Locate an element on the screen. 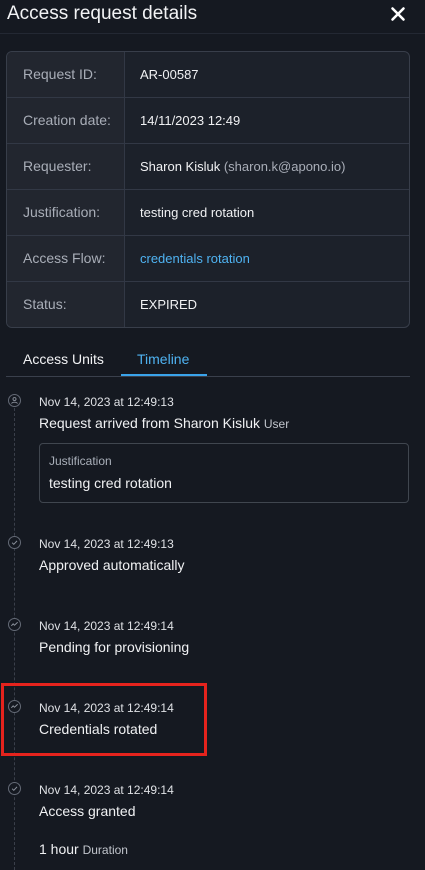 Image resolution: width=425 pixels, height=870 pixels. access-flow-link: credentials rotation is located at coordinates (195, 258).